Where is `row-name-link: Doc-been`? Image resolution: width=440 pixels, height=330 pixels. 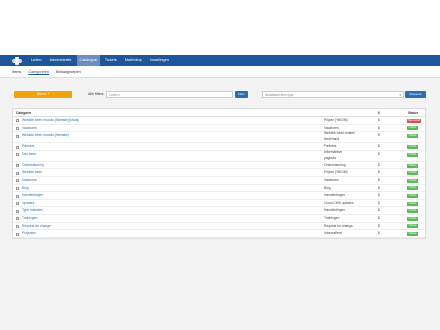
row-name-link: Doc-been is located at coordinates (29, 155).